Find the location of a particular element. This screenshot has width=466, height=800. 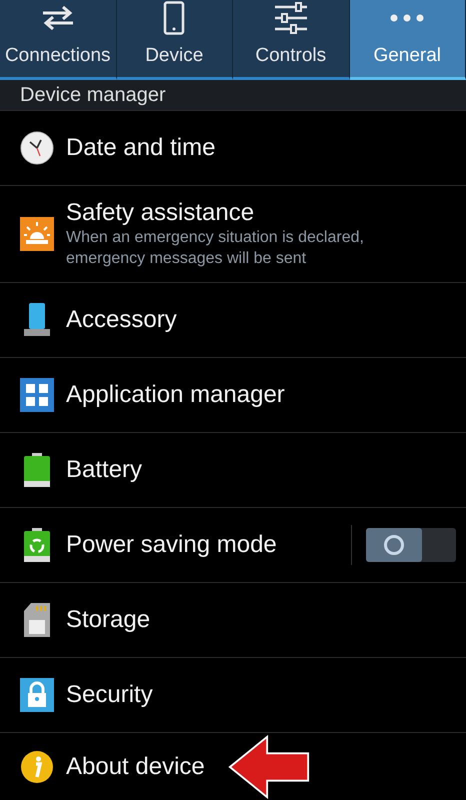

siren-icon is located at coordinates (37, 234).